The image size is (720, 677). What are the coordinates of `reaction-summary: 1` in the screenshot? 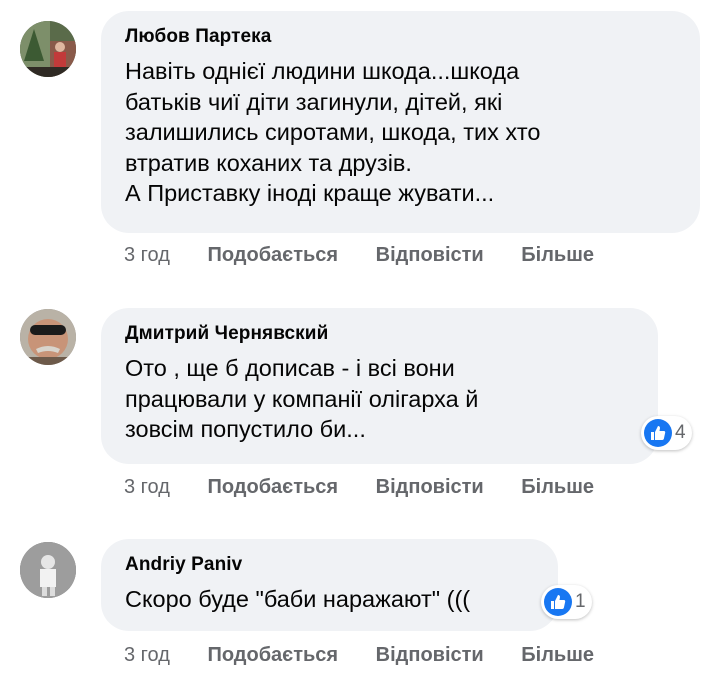 It's located at (566, 602).